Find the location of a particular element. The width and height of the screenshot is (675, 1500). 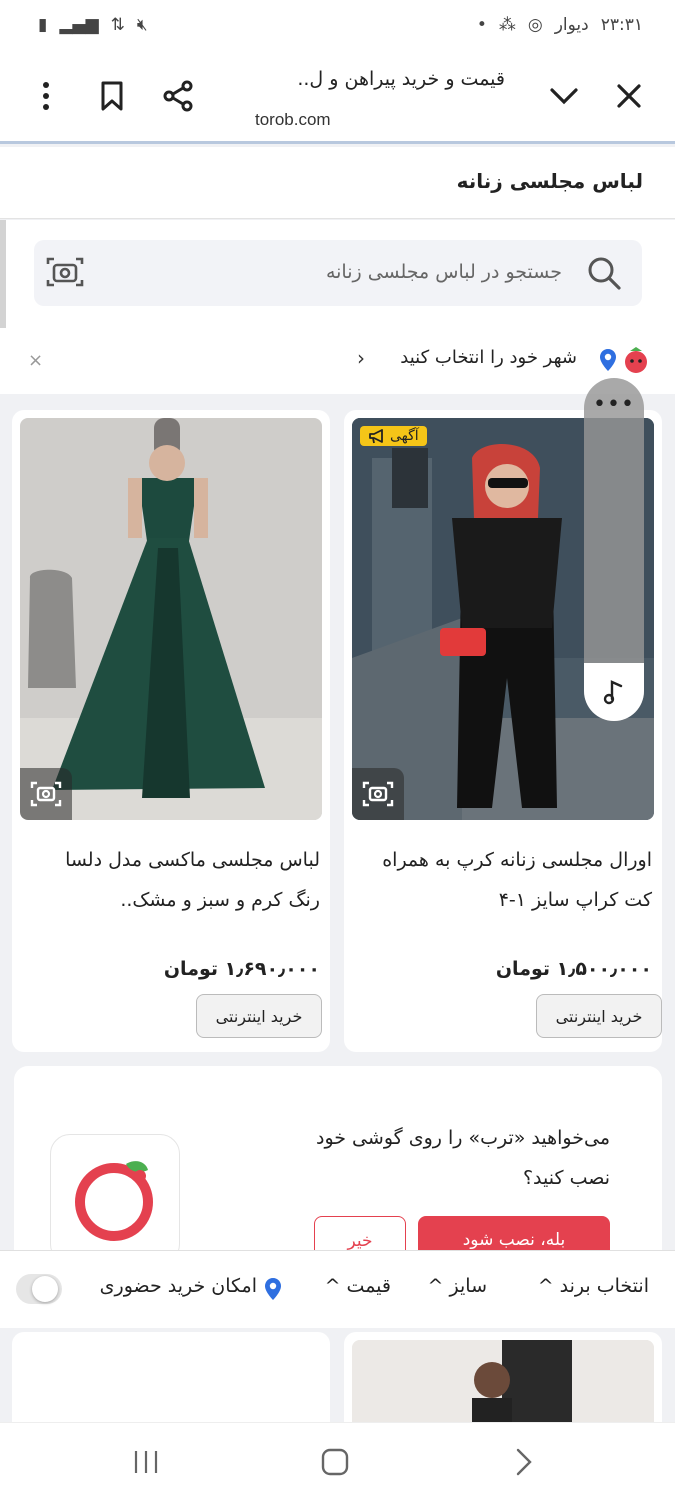

scroll-indicator is located at coordinates (3, 280).